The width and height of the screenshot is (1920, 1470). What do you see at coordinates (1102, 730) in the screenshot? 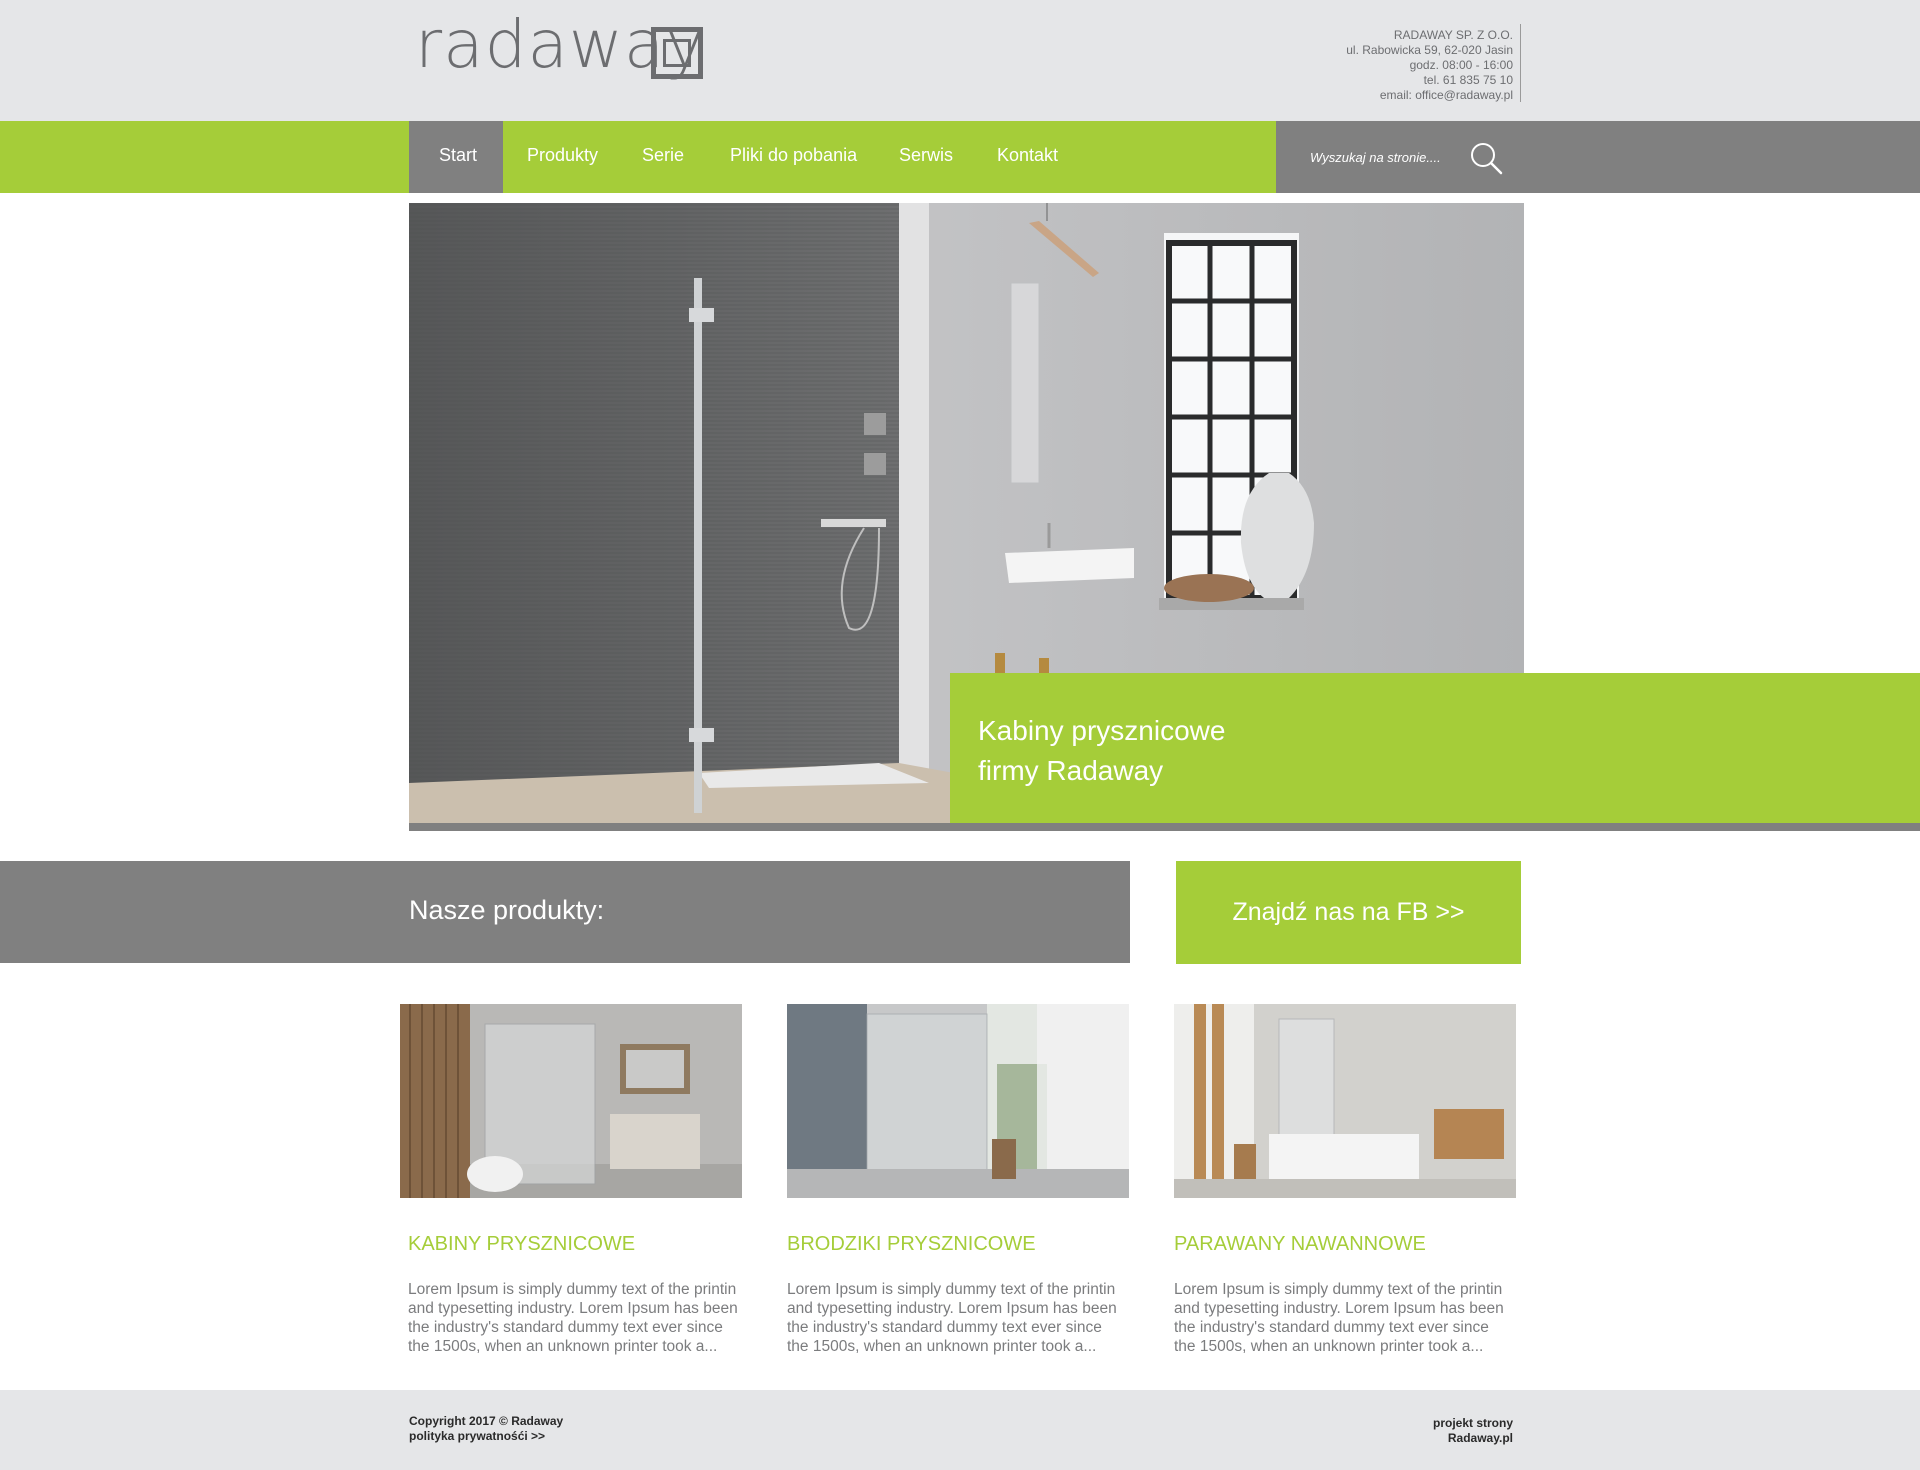
I see `hero-caption-line1: Kabiny prysznicowe` at bounding box center [1102, 730].